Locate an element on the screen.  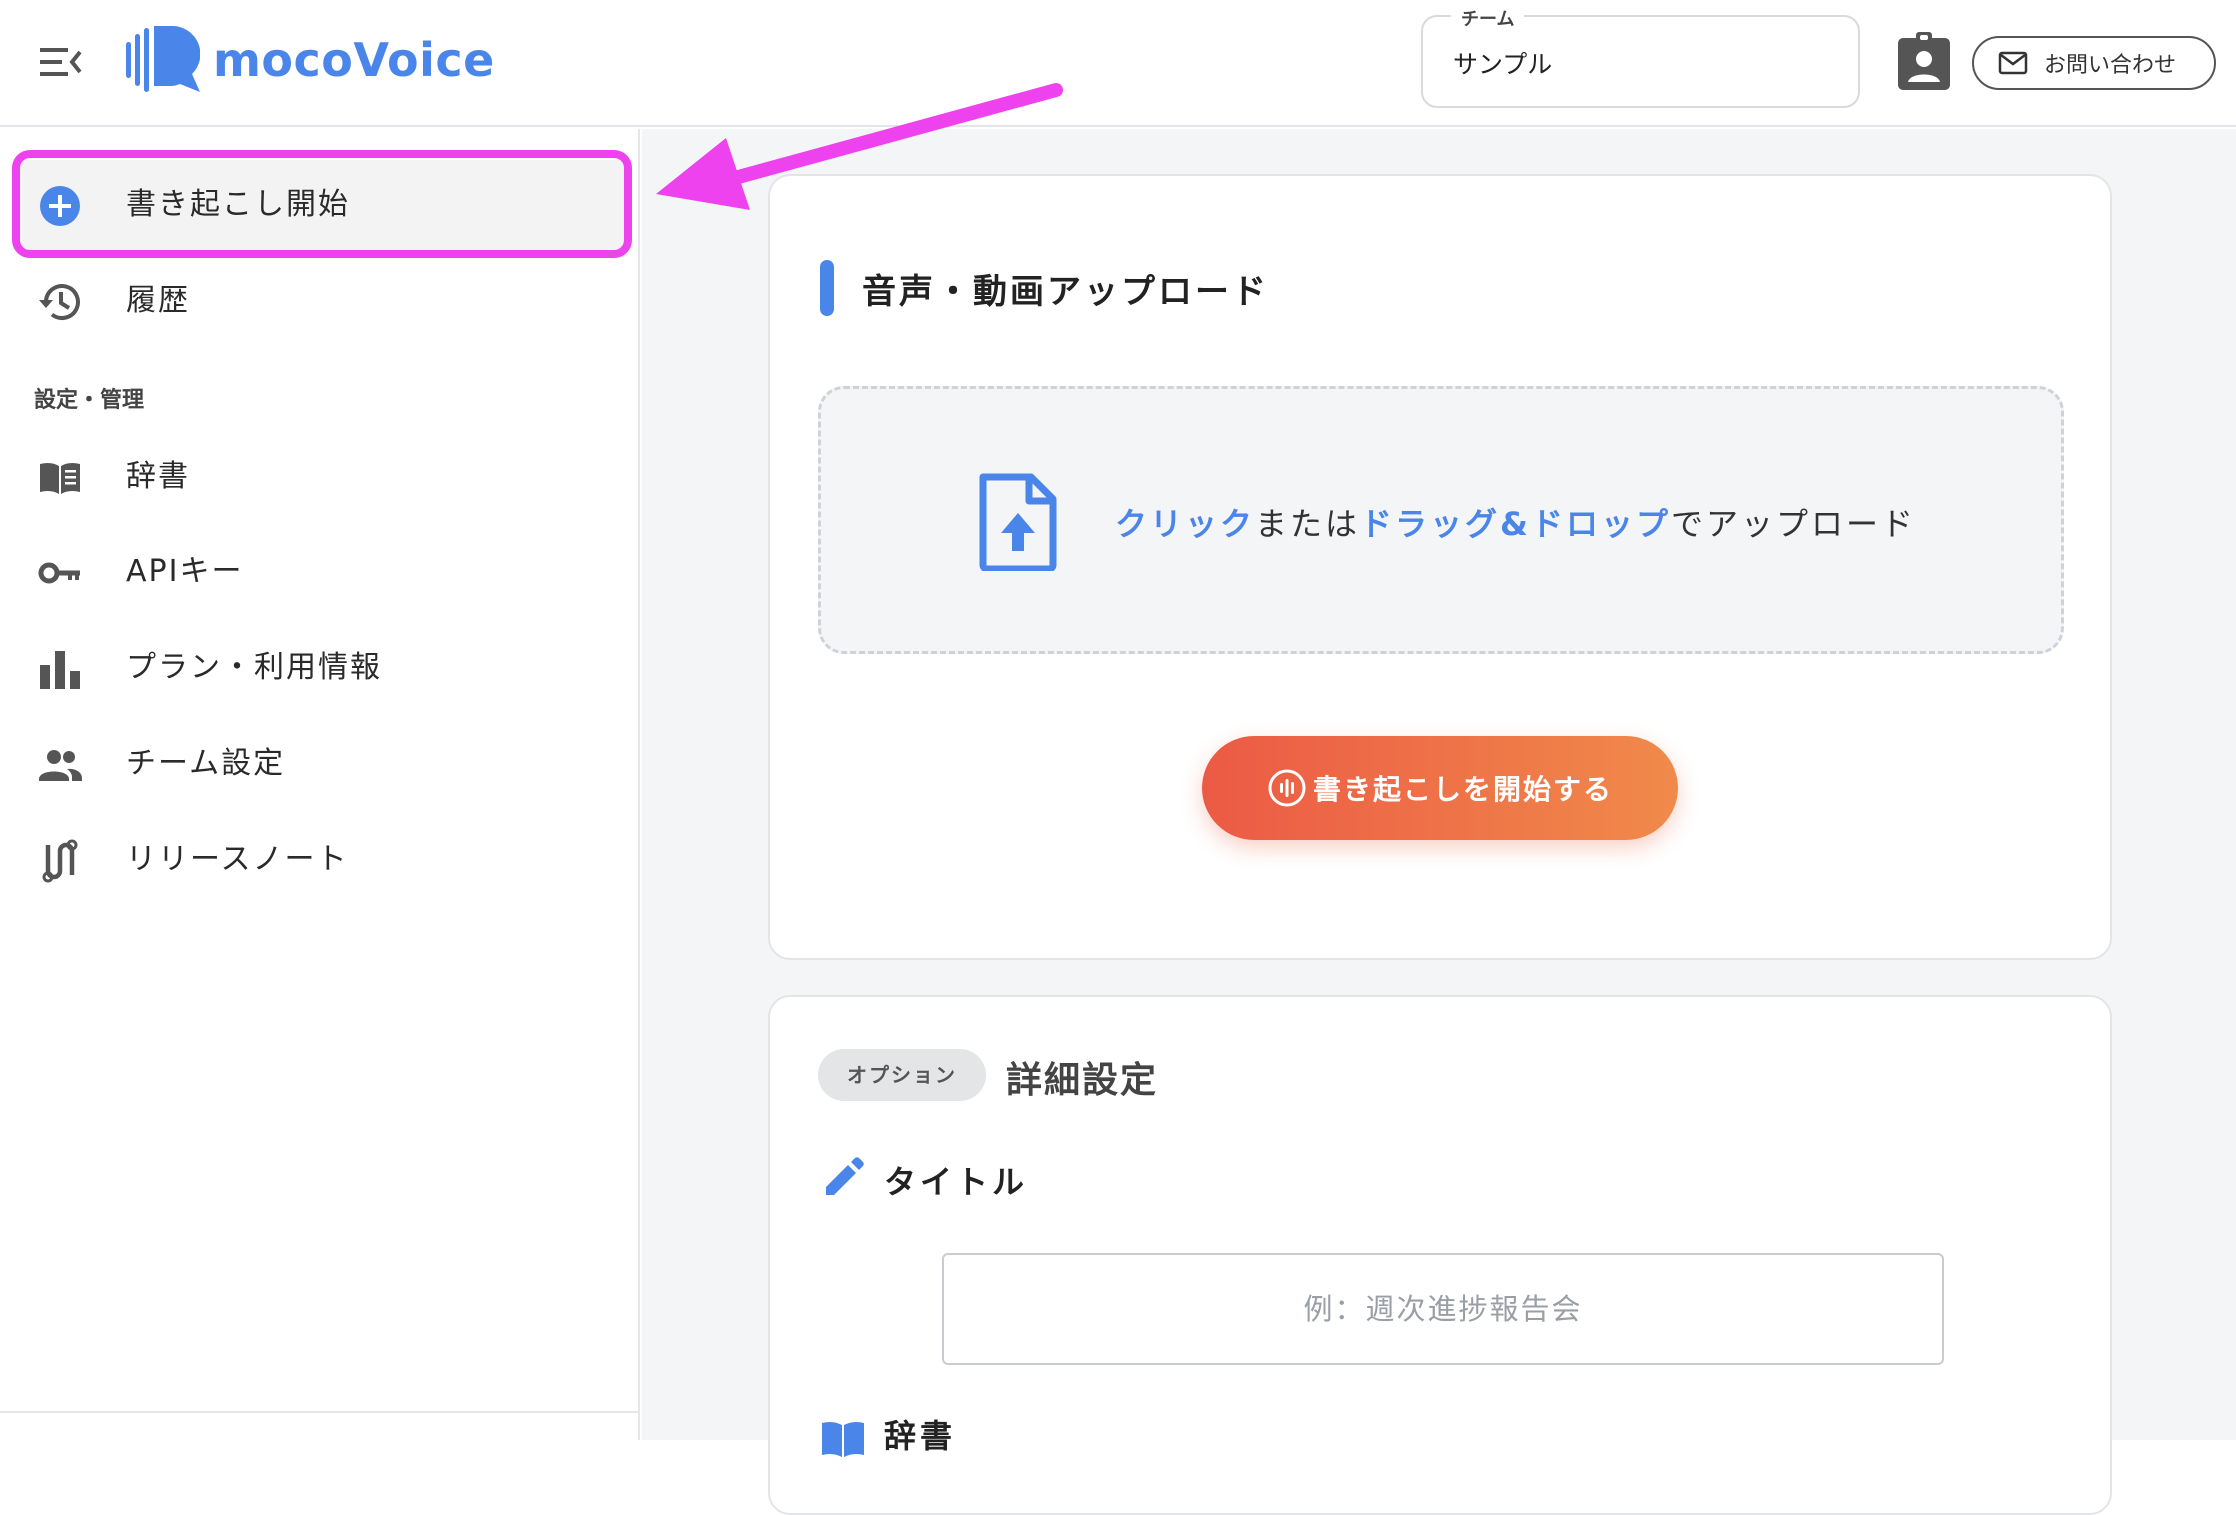
team-select-value: サンプル is located at coordinates (1503, 64).